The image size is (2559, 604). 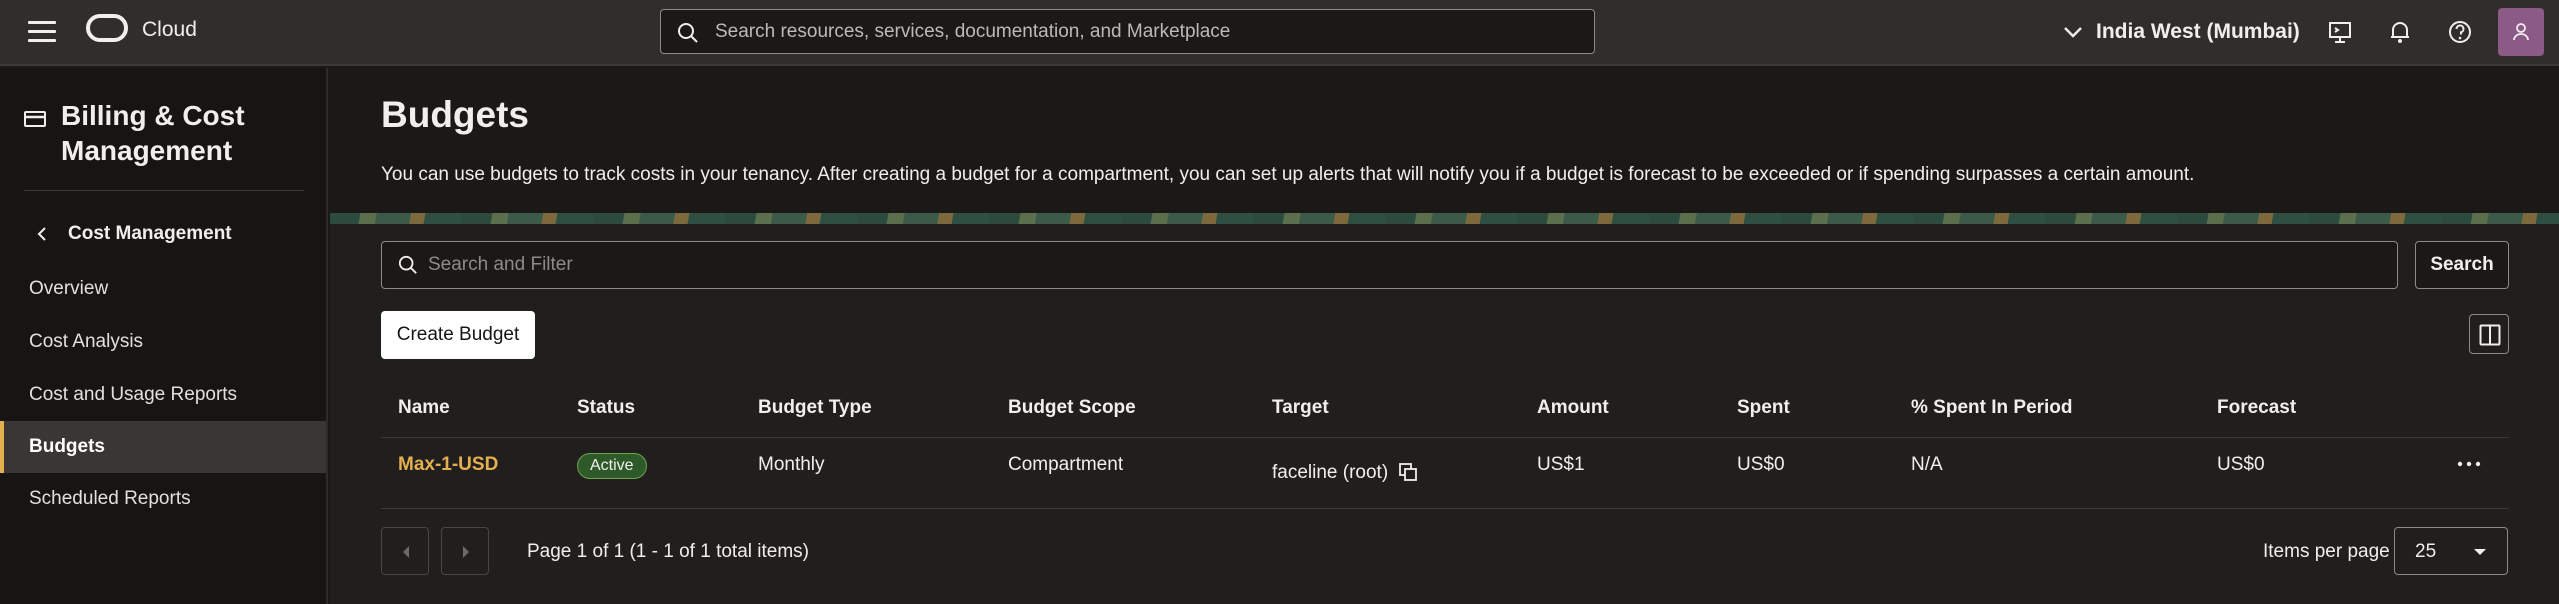 I want to click on column-header-pct-spent: % Spent In Period, so click(x=1992, y=408).